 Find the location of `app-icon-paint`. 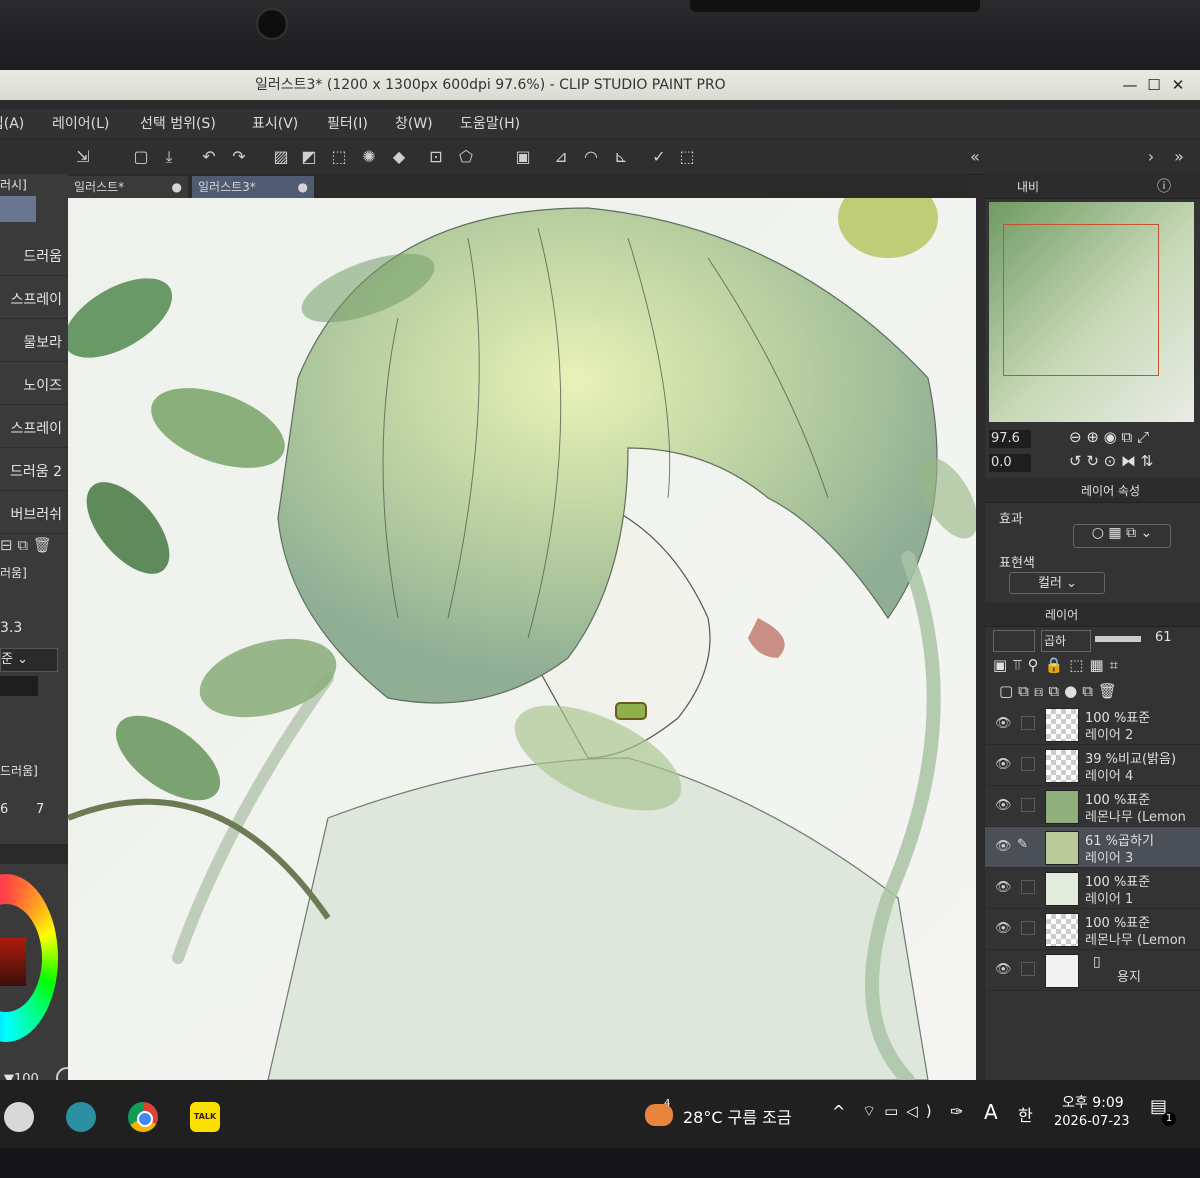

app-icon-paint is located at coordinates (19, 1117).